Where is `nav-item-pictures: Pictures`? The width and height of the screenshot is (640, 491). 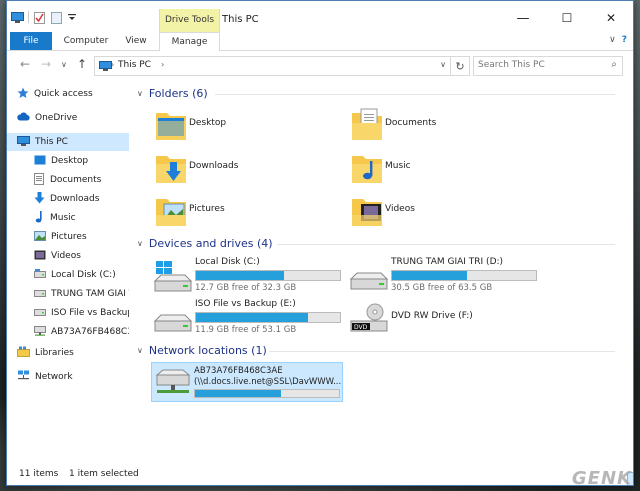
nav-item-pictures: Pictures is located at coordinates (68, 237).